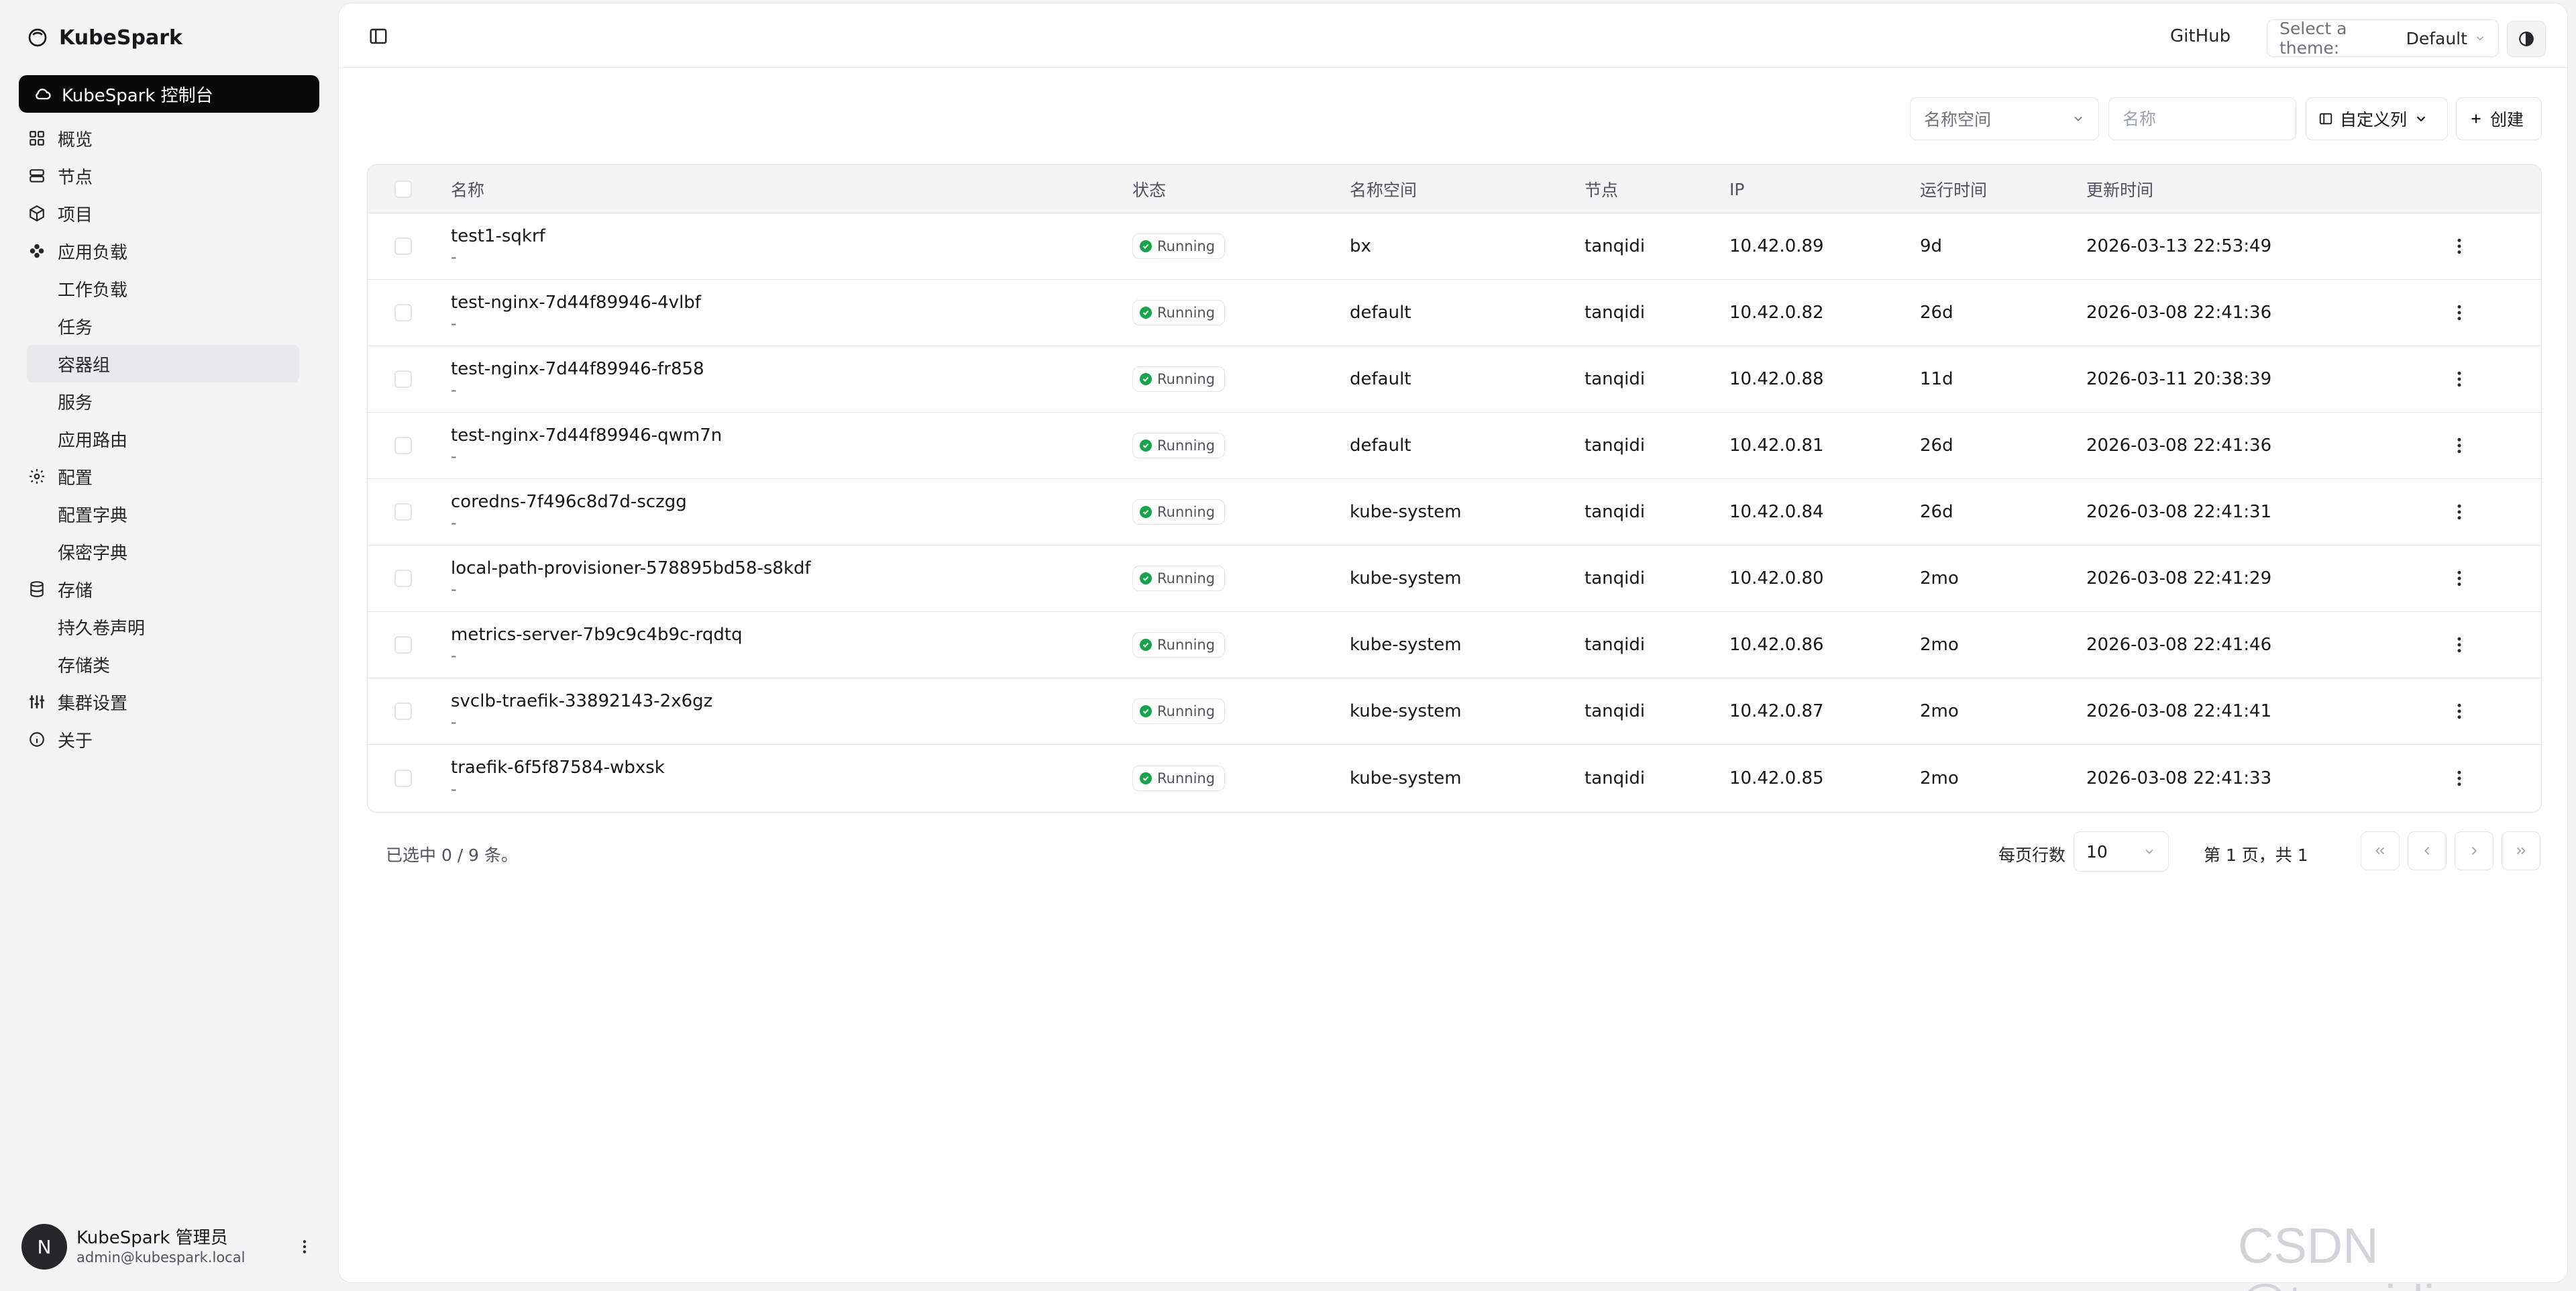 The height and width of the screenshot is (1291, 2576). Describe the element at coordinates (169, 664) in the screenshot. I see `sidebar-subitem-storageclass: 存储类` at that location.